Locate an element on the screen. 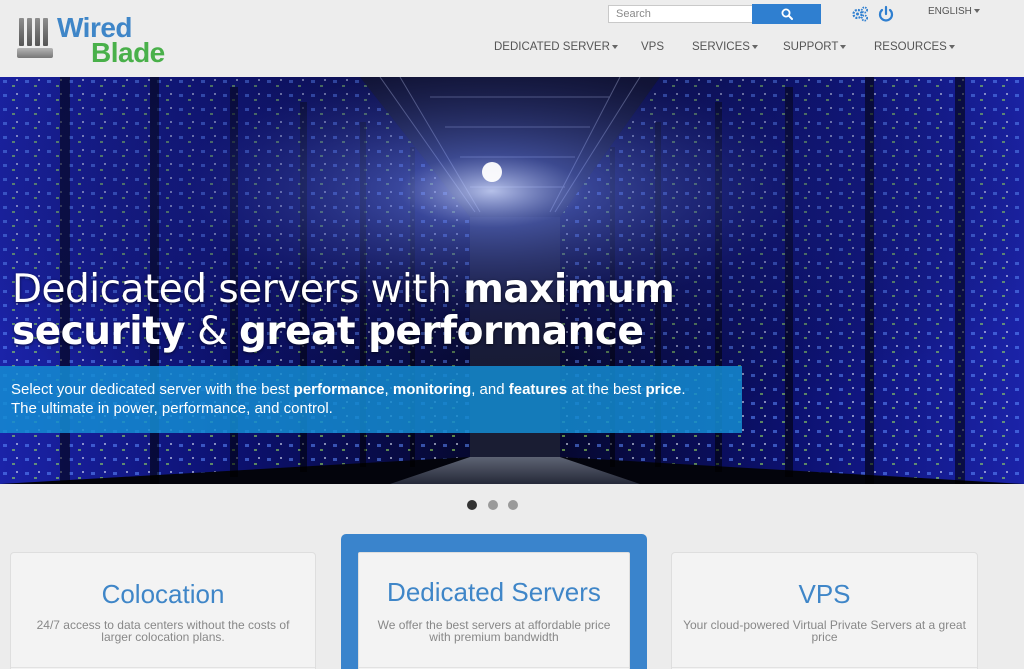 This screenshot has height=669, width=1024. headline-line1-bold: maximum is located at coordinates (569, 289).